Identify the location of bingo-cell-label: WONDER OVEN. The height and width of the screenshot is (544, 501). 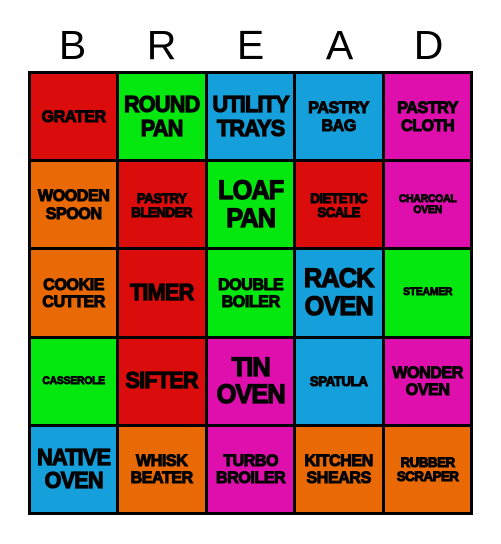
(427, 381).